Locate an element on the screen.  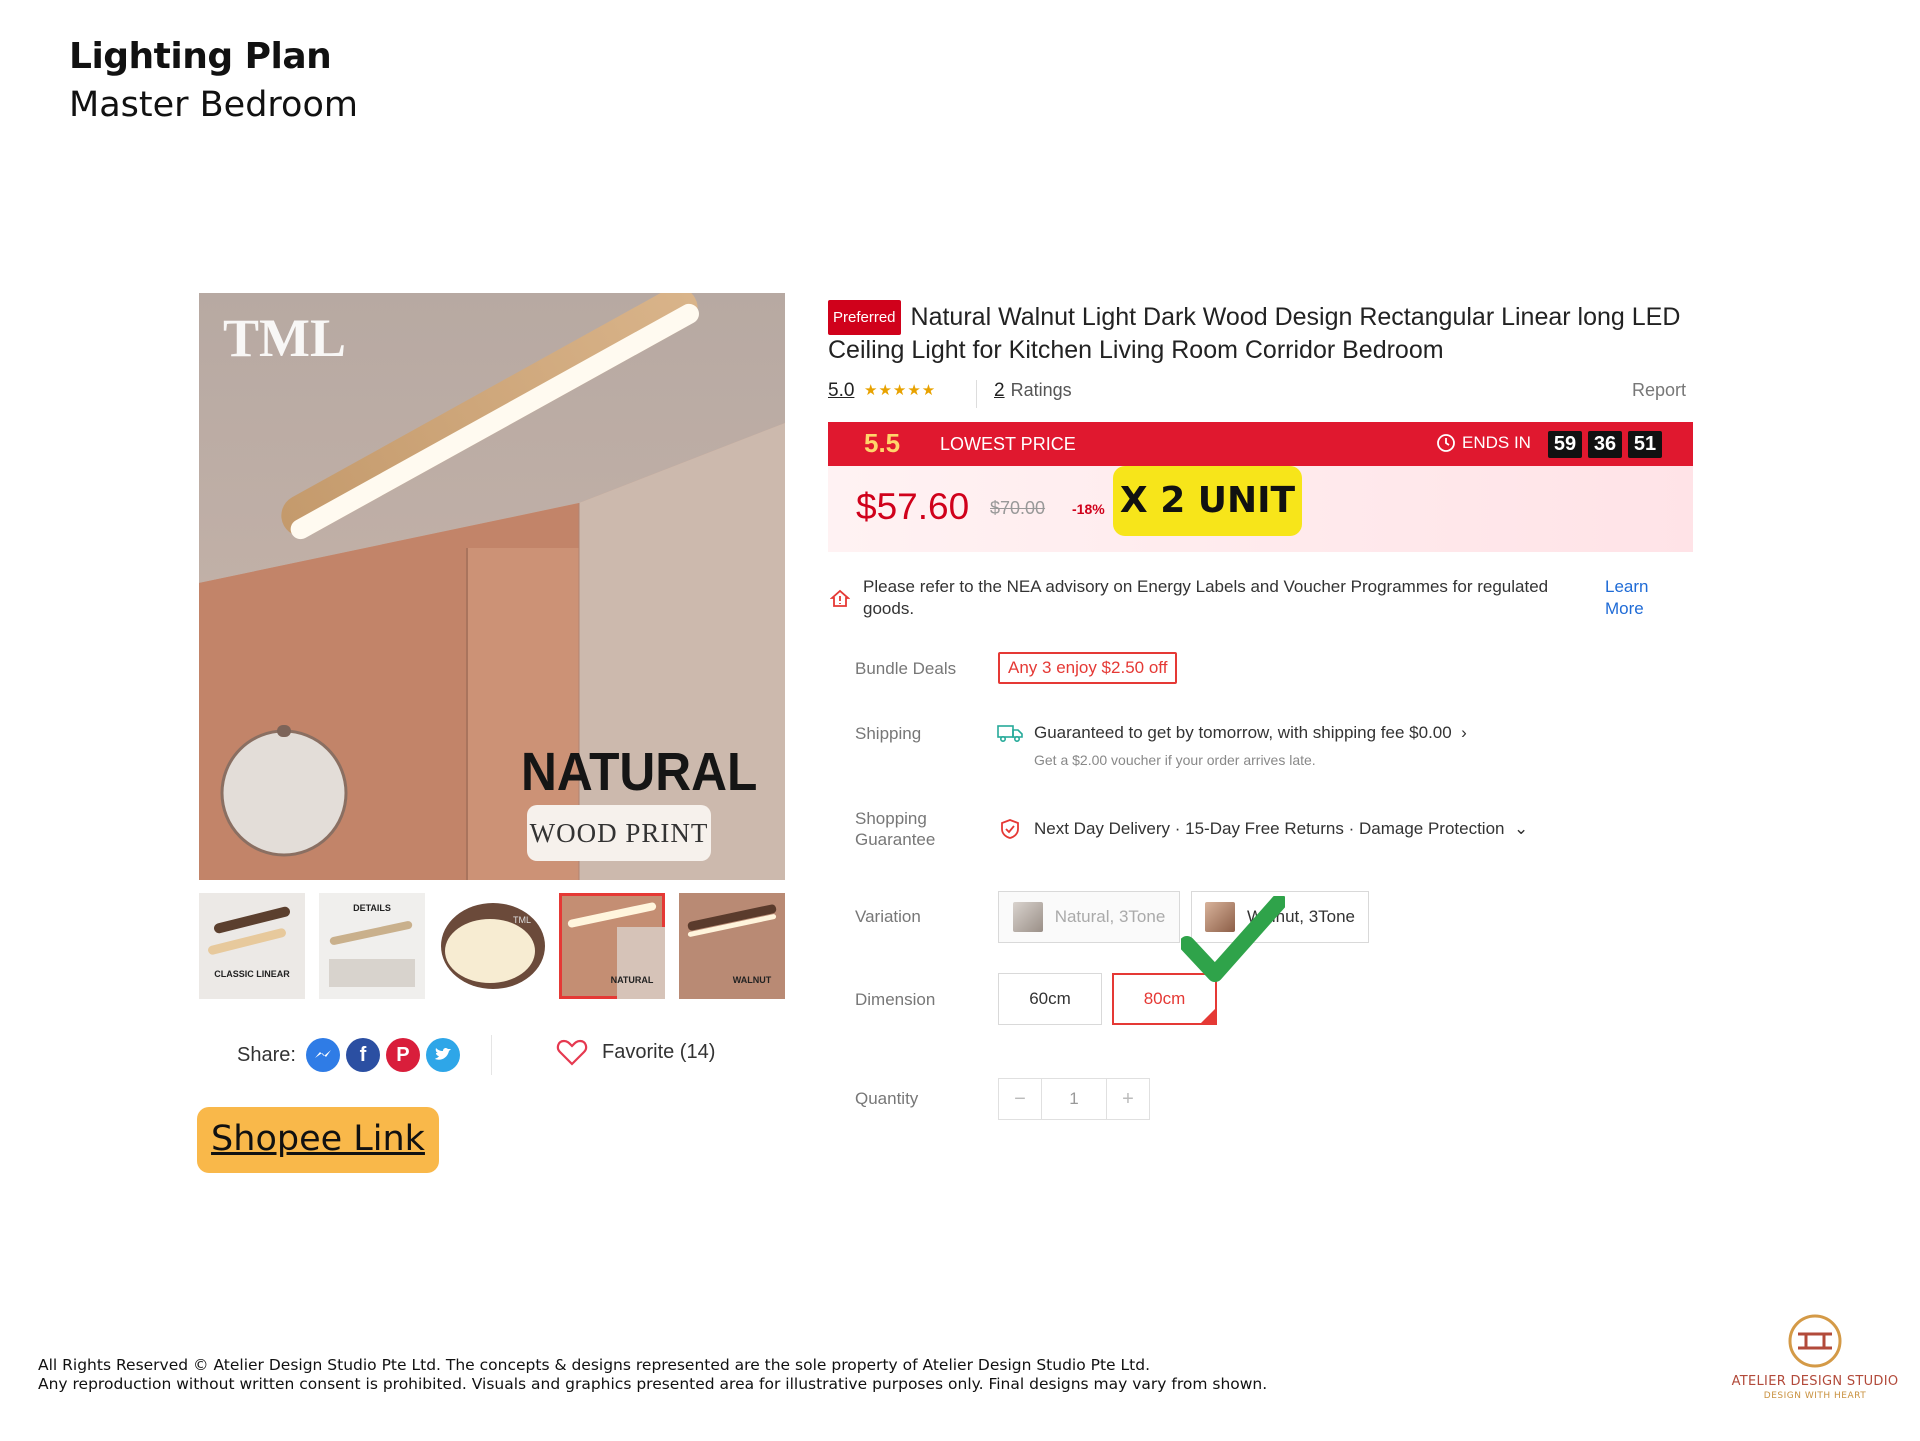
product-image-subline: WOOD PRINT is located at coordinates (619, 833).